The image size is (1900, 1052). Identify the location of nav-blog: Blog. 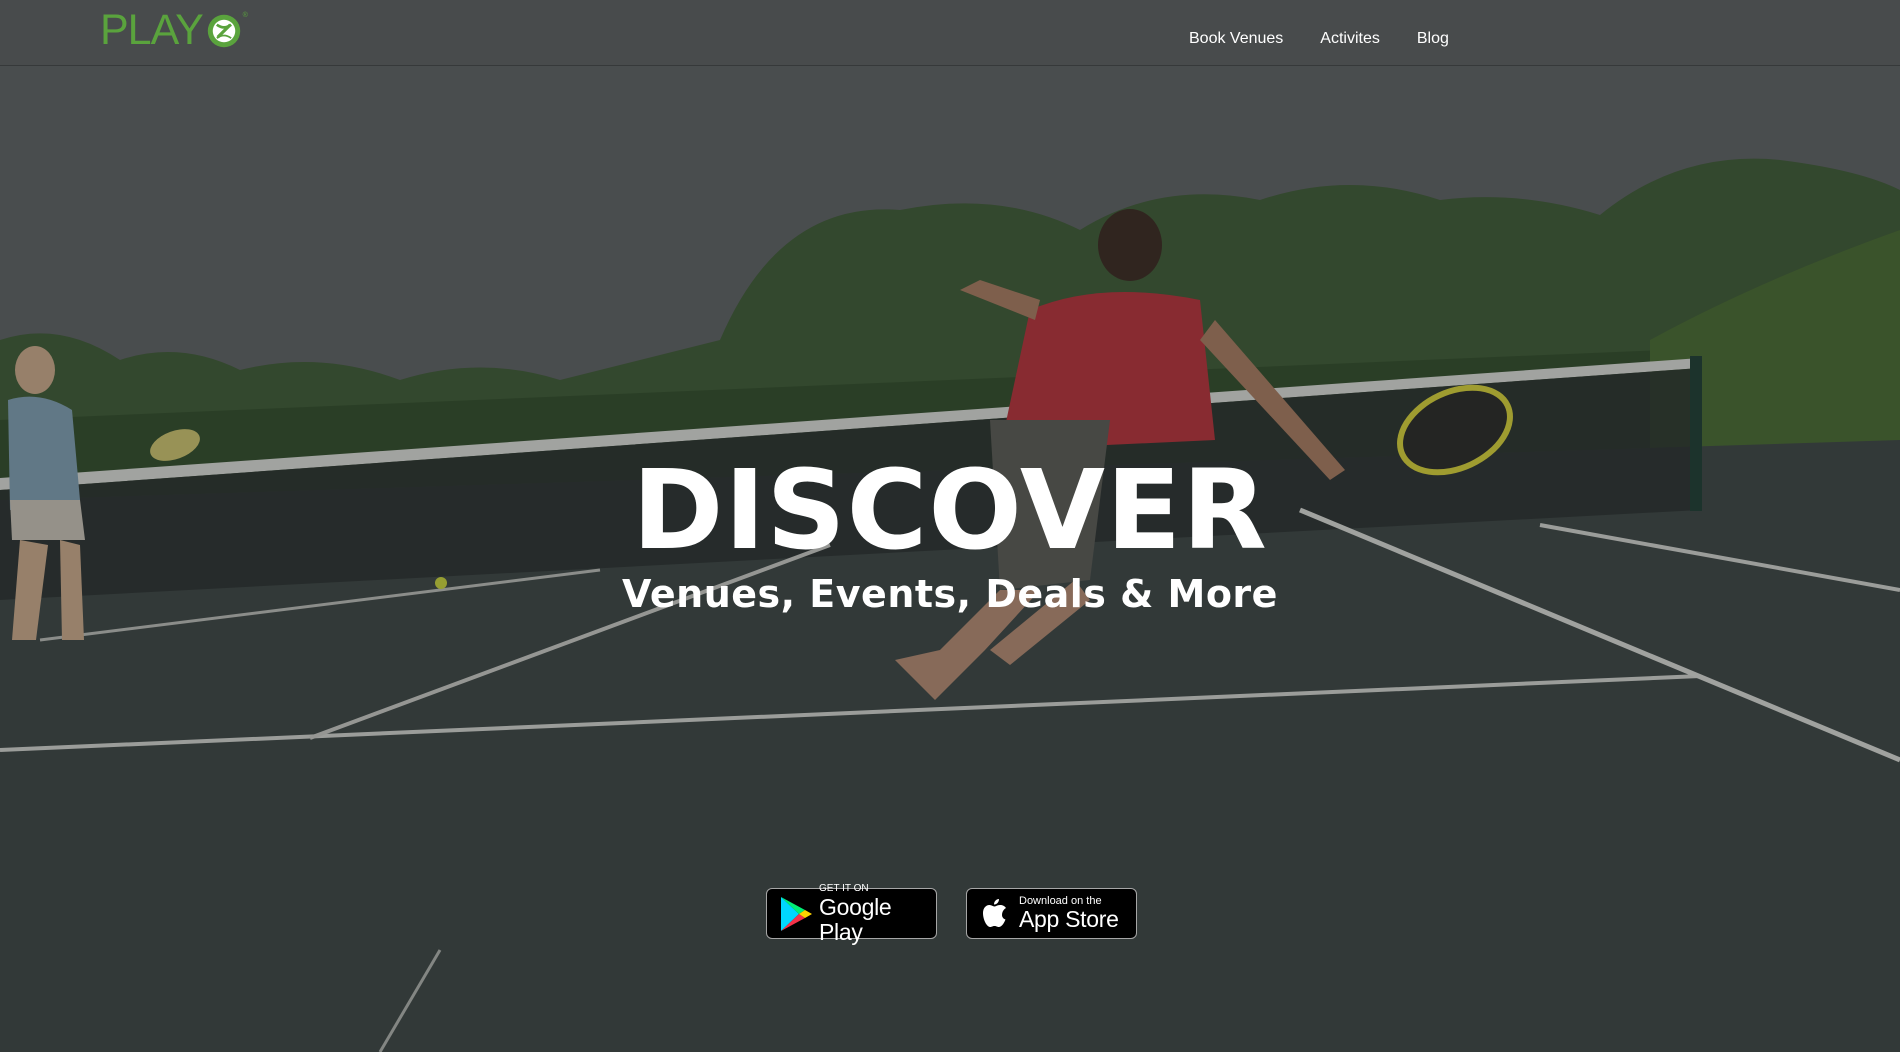
(1433, 39).